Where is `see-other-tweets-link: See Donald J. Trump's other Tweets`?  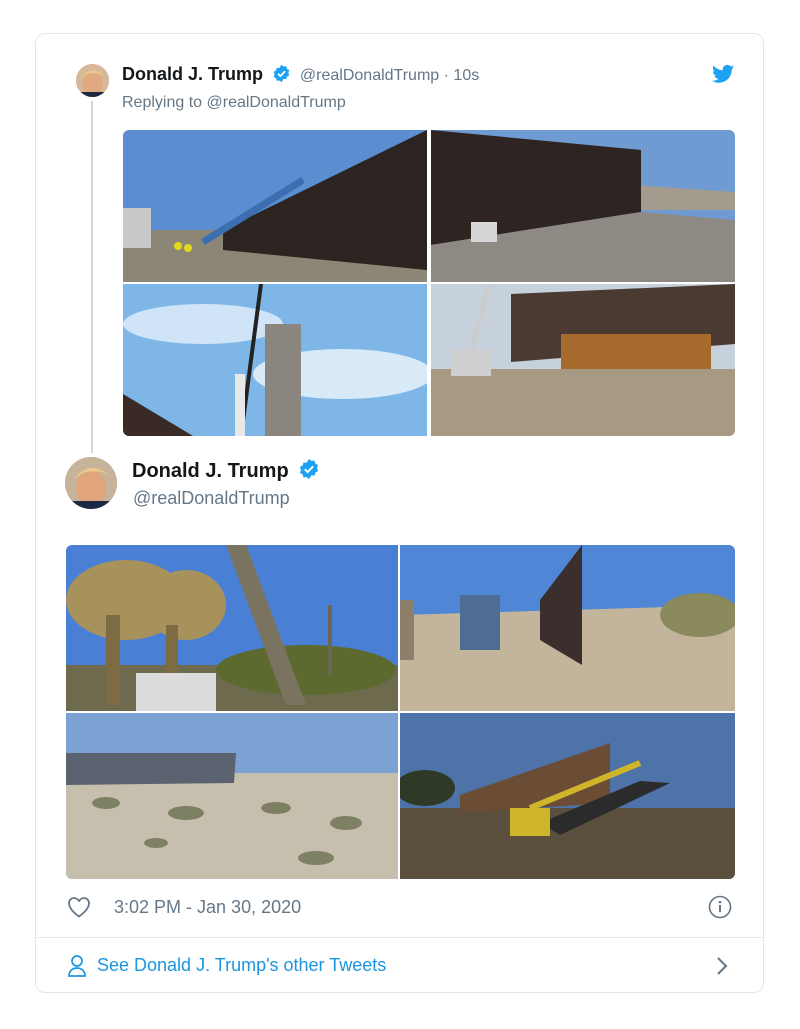
see-other-tweets-link: See Donald J. Trump's other Tweets is located at coordinates (241, 965).